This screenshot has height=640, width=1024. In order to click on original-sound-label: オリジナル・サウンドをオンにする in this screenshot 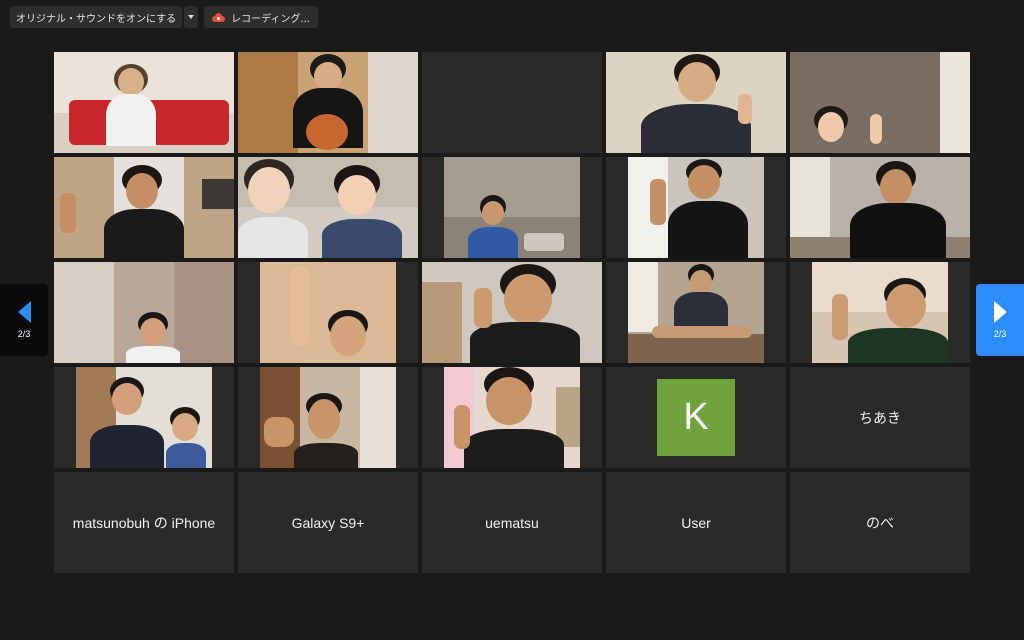, I will do `click(96, 19)`.